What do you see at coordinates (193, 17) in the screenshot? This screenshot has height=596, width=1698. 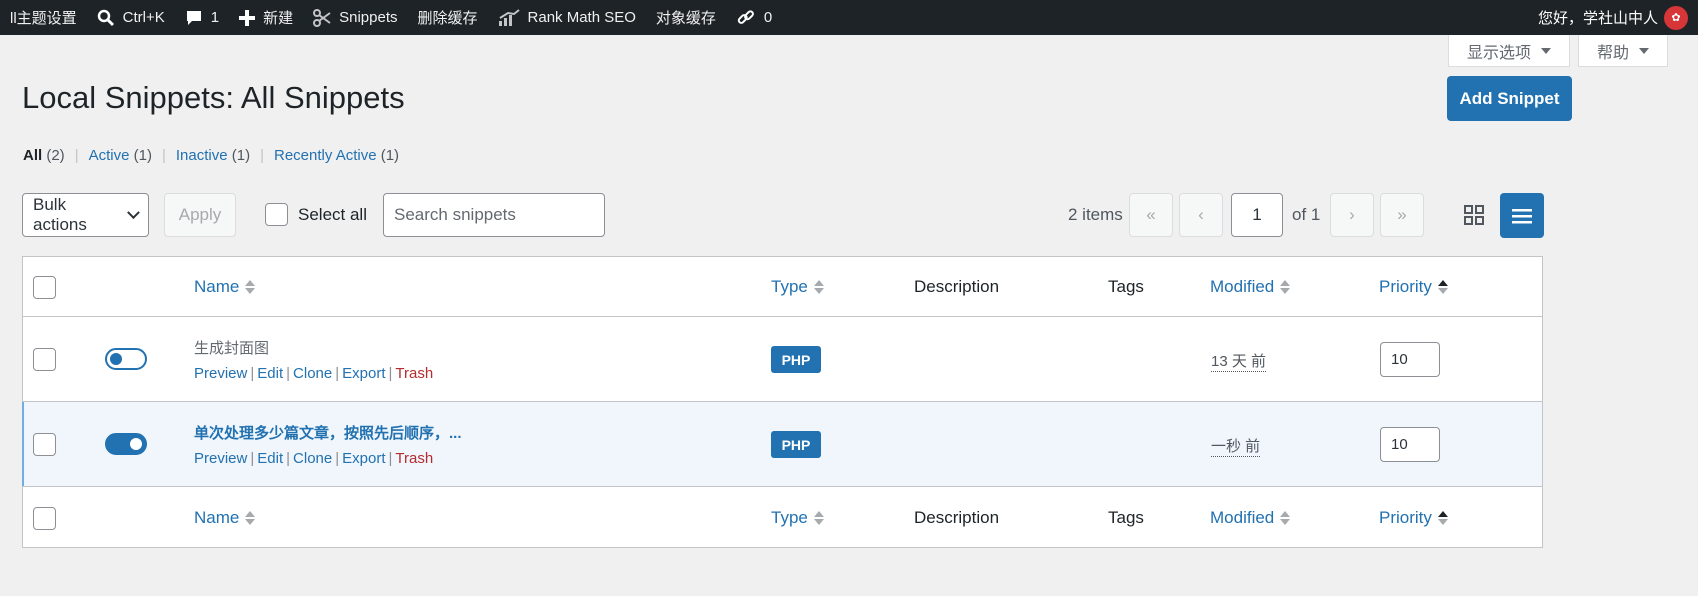 I see `comment-icon` at bounding box center [193, 17].